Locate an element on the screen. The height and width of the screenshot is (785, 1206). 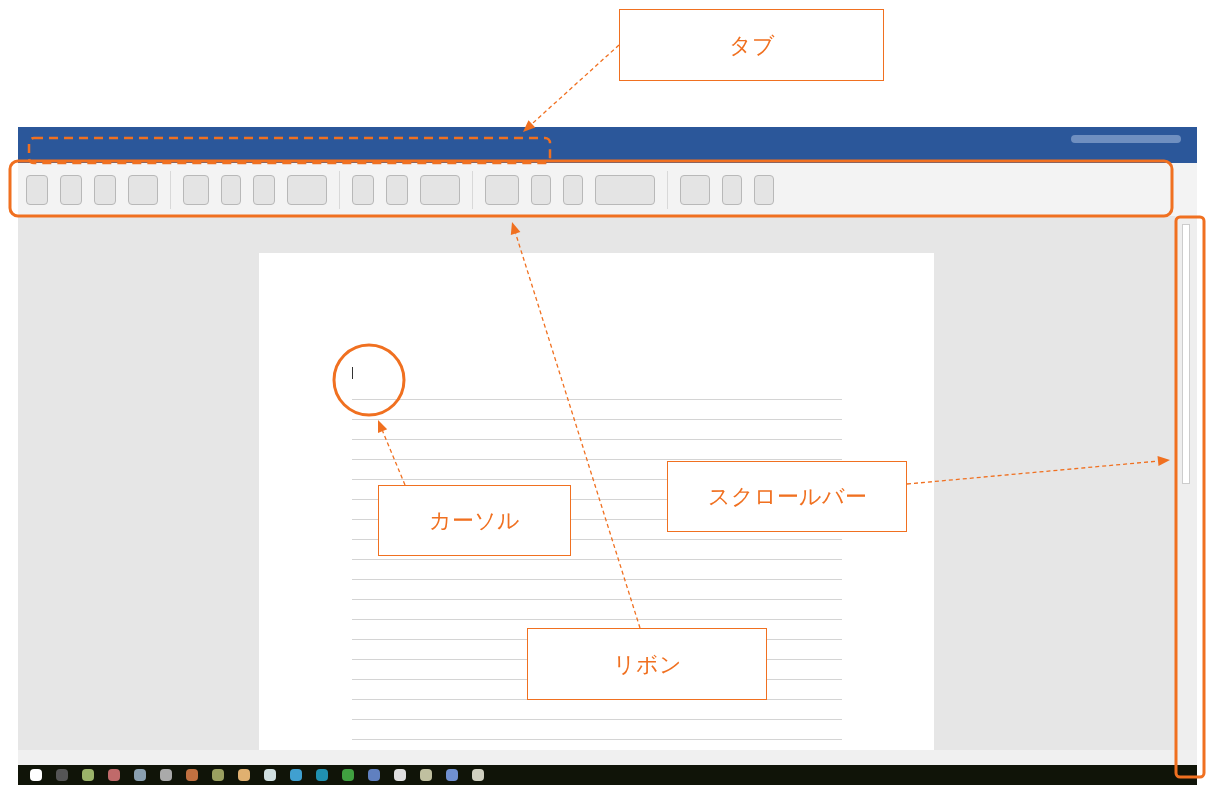
window-controls-icon is located at coordinates (1126, 139).